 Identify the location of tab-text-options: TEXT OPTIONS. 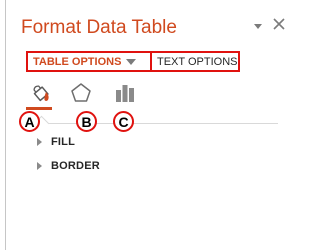
(194, 61).